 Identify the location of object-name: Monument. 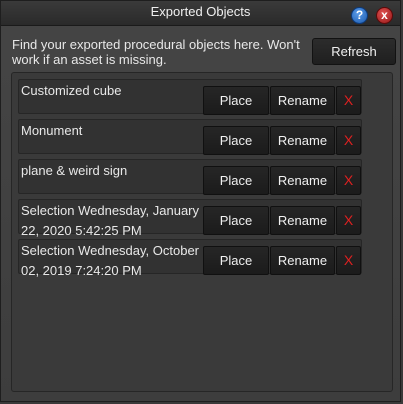
(52, 130).